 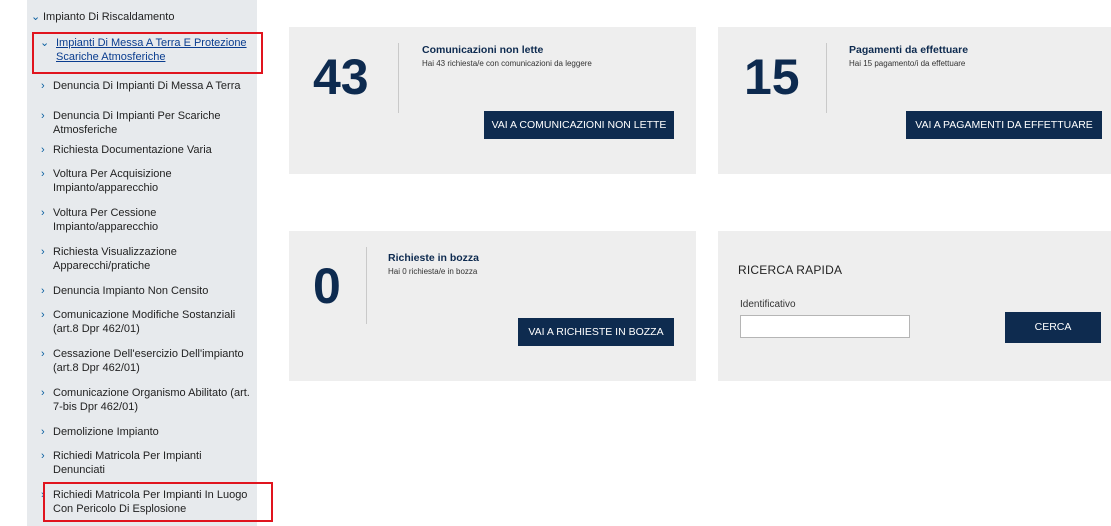 I want to click on identificativo-input, so click(x=825, y=326).